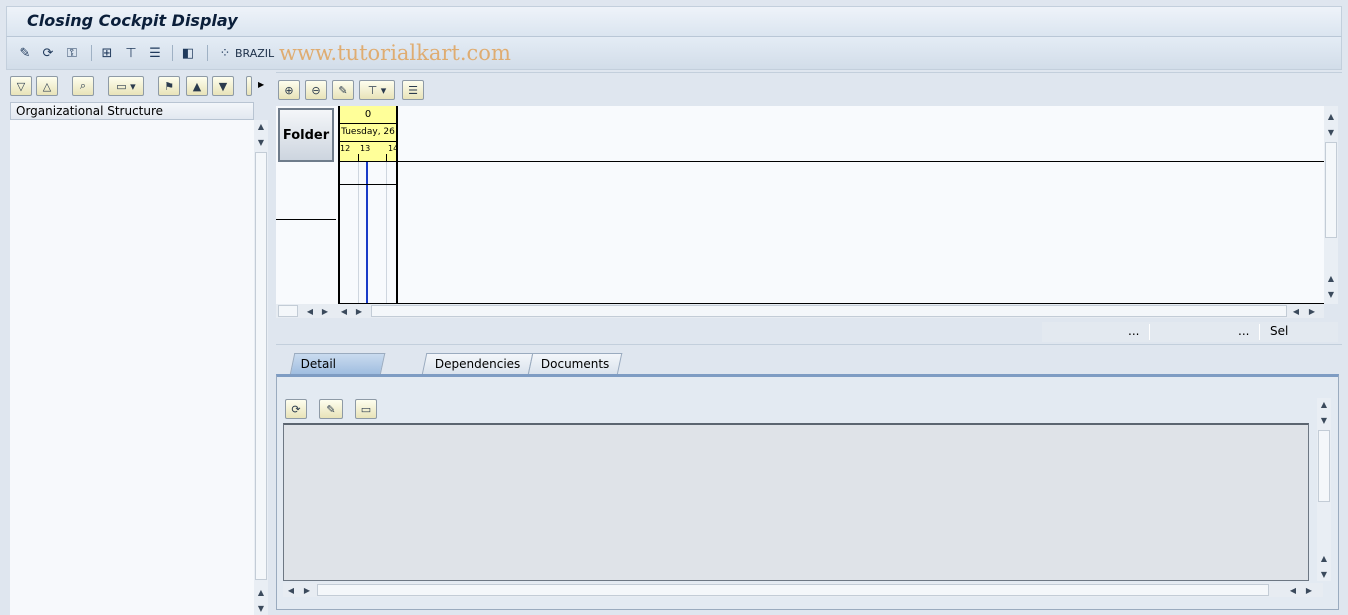  I want to click on filter-icon: ⊤ ▾, so click(377, 90).